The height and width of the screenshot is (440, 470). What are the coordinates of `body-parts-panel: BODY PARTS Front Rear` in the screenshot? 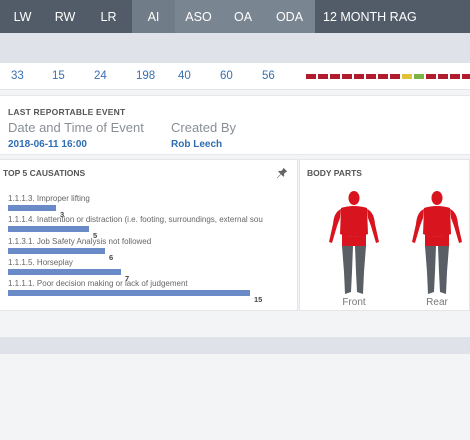 It's located at (384, 235).